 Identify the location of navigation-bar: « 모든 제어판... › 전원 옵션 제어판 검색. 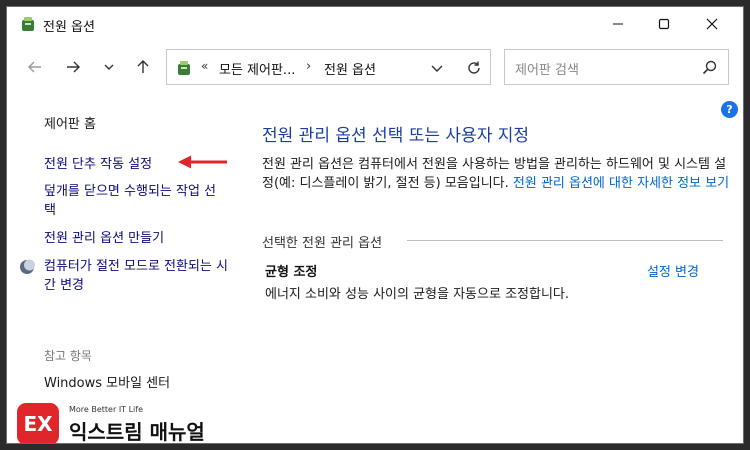
(375, 68).